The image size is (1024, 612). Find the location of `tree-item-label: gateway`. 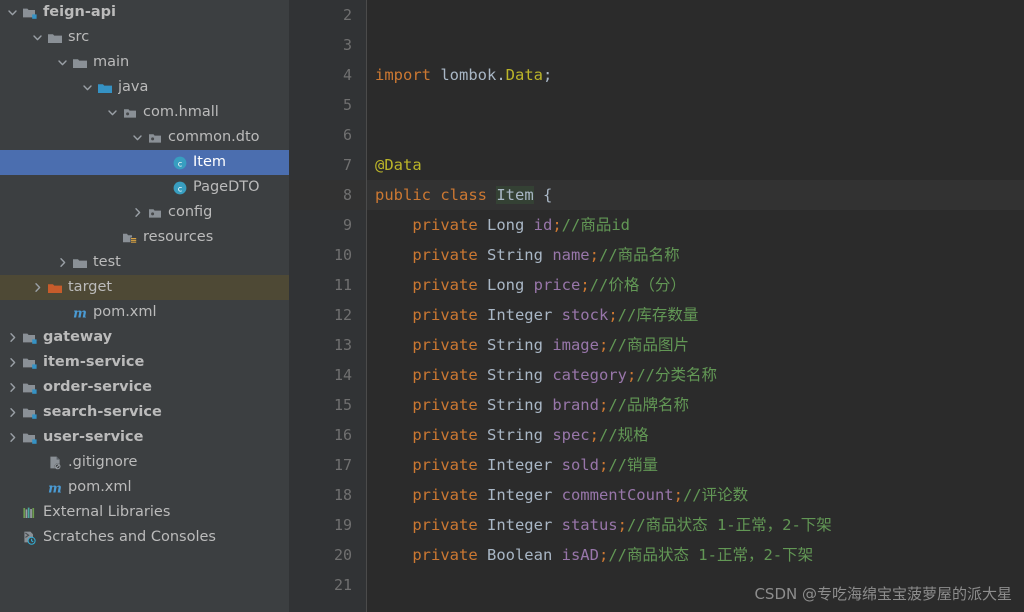

tree-item-label: gateway is located at coordinates (78, 337).